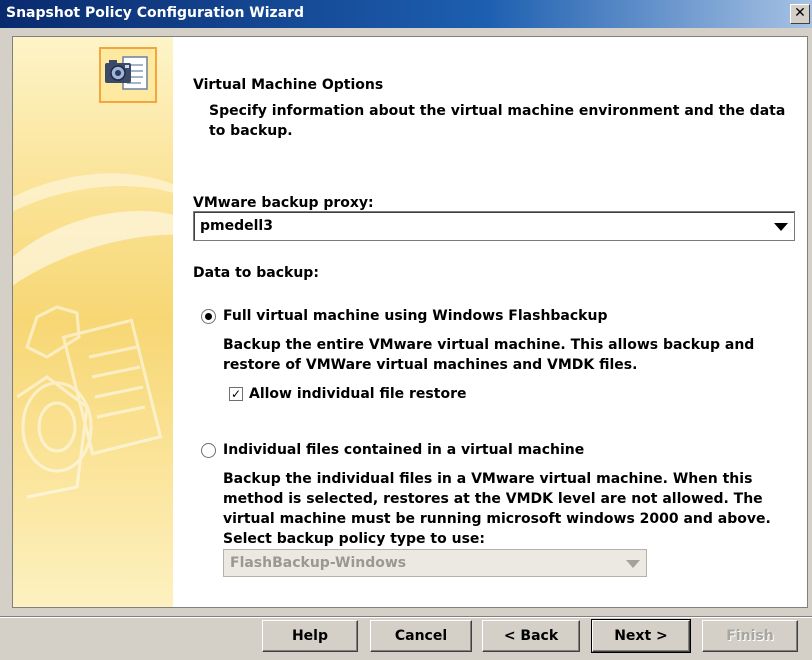 The height and width of the screenshot is (660, 812). I want to click on allow-restore-checkbox: ✓, so click(236, 394).